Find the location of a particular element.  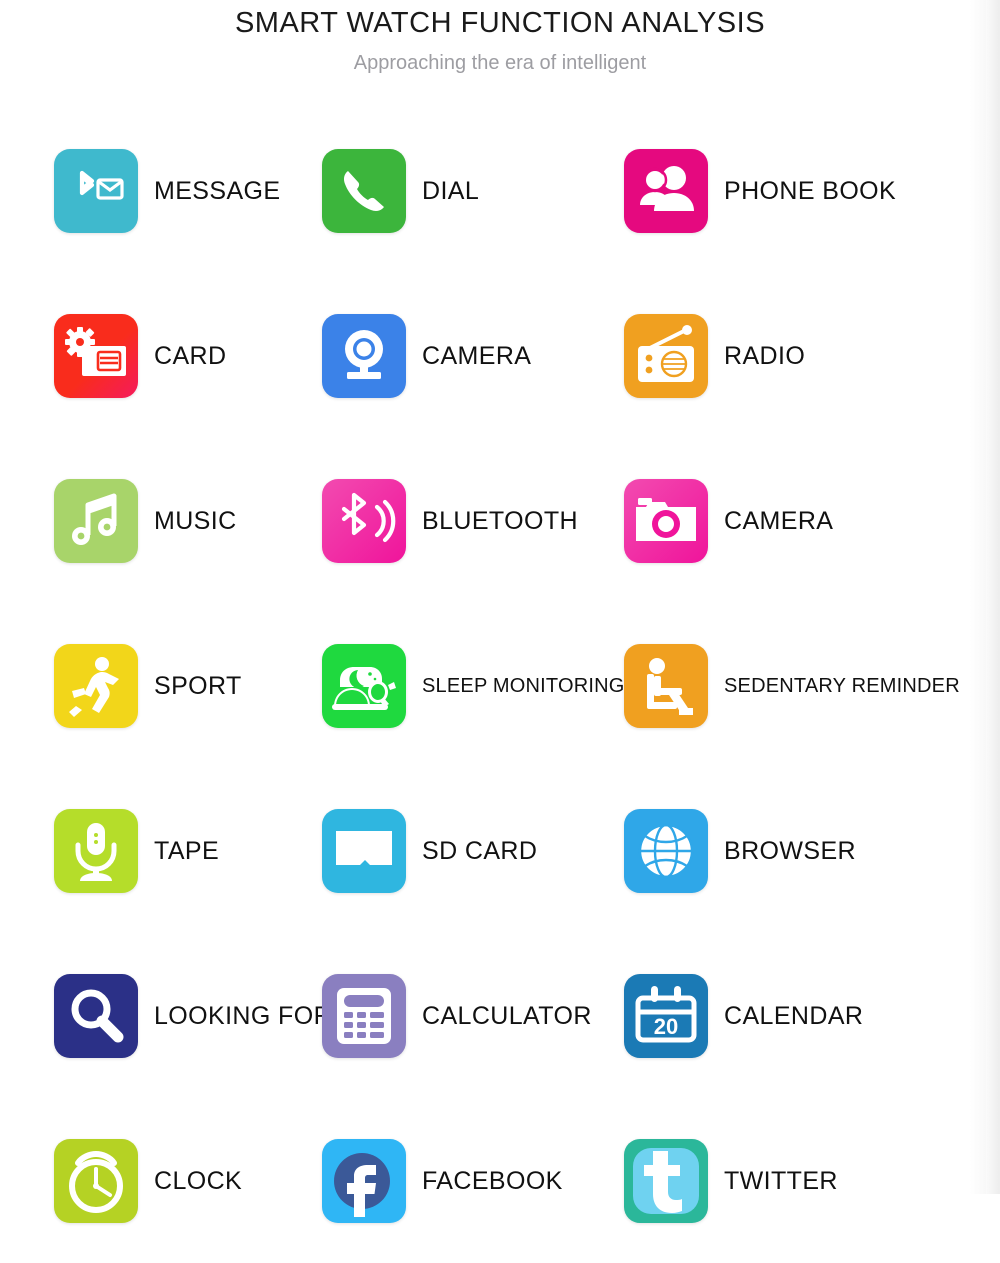

bluetooth-wave-icon is located at coordinates (364, 520).